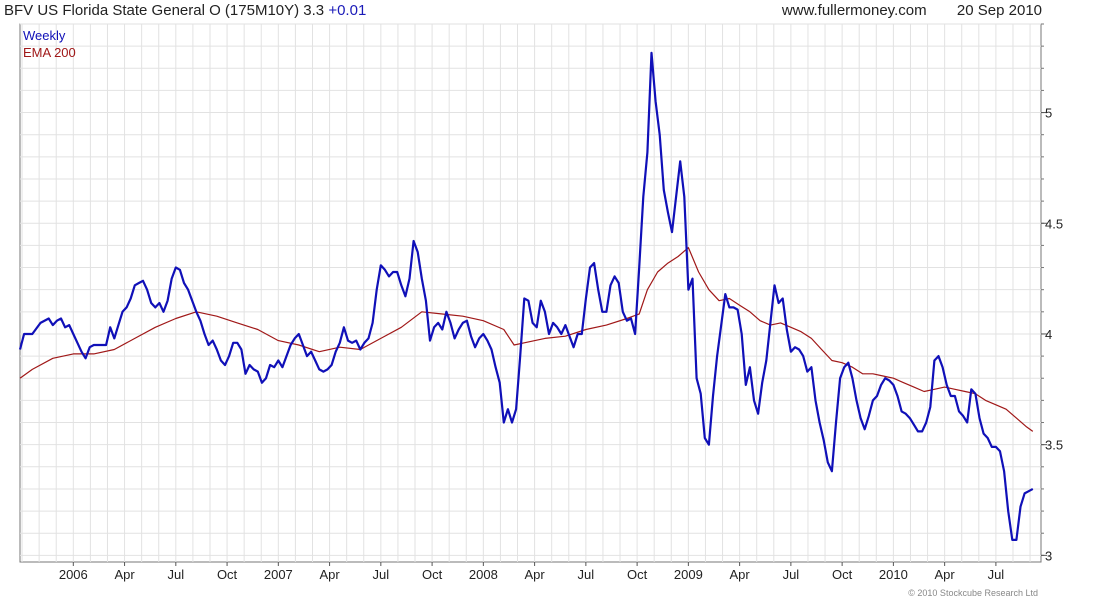  I want to click on y-tick-label: 4.5, so click(1054, 223).